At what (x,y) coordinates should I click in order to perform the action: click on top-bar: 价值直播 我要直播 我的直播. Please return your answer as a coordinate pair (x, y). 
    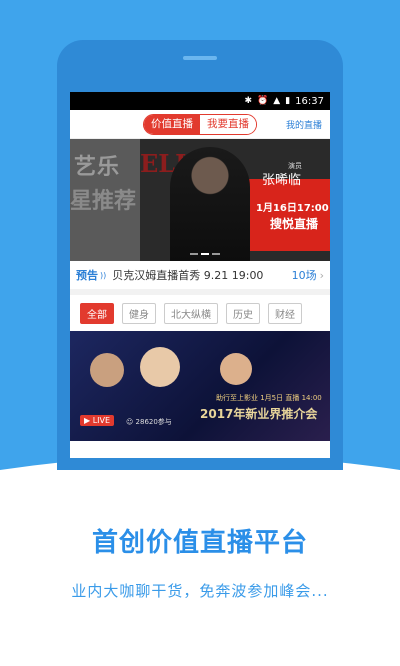
    Looking at the image, I should click on (200, 124).